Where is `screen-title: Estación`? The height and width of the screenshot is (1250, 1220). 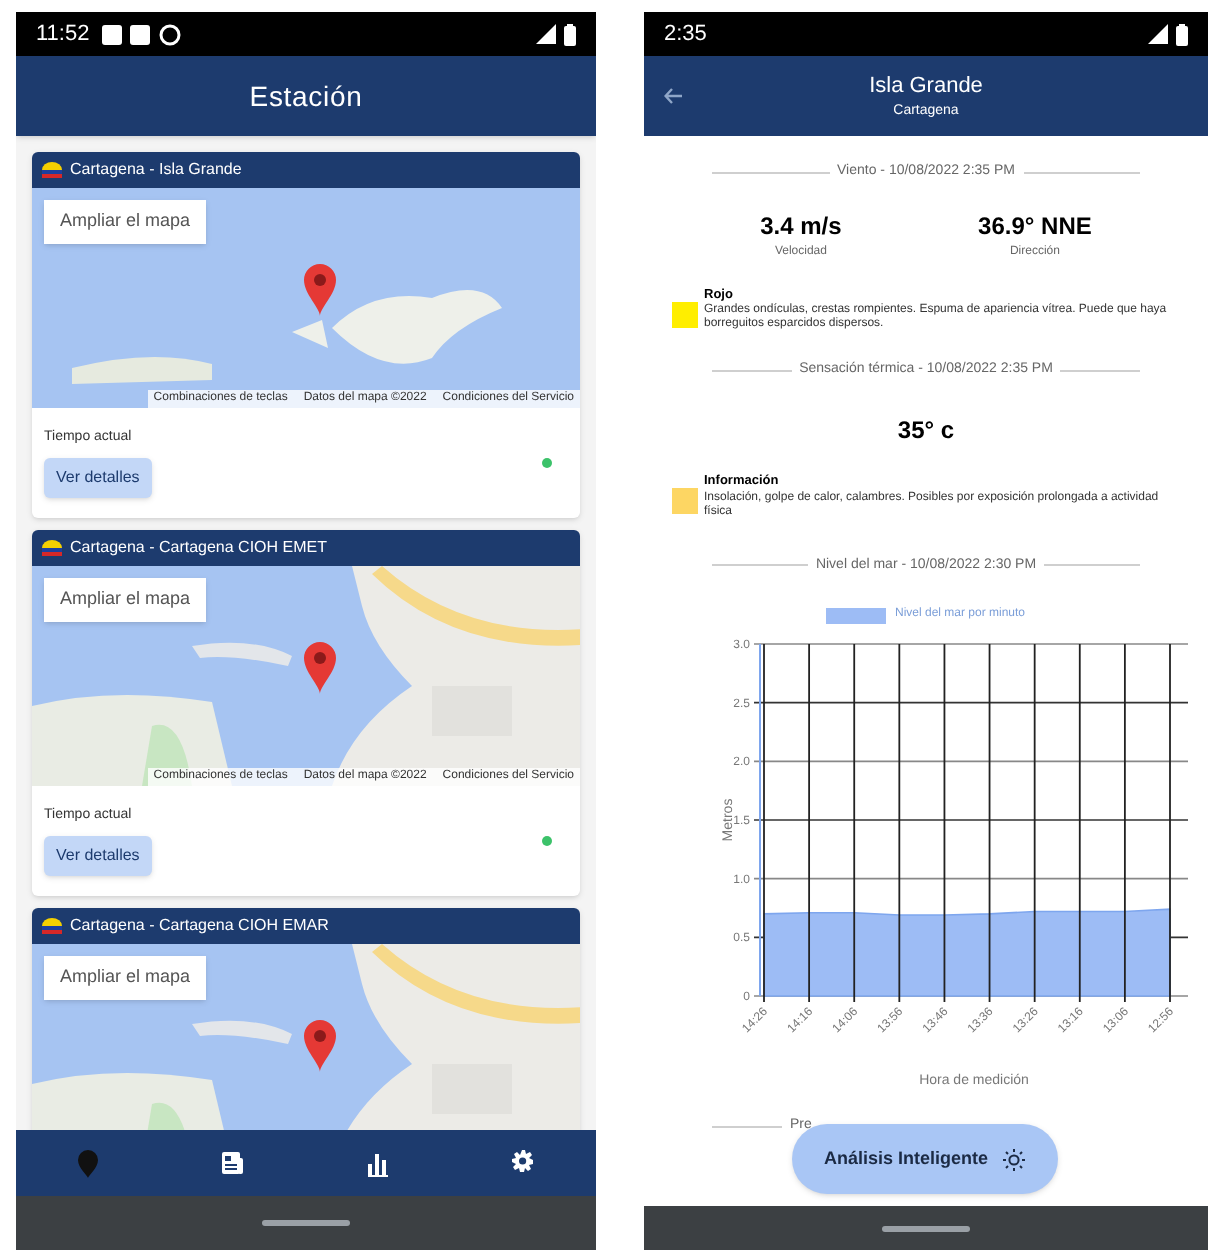 screen-title: Estación is located at coordinates (306, 96).